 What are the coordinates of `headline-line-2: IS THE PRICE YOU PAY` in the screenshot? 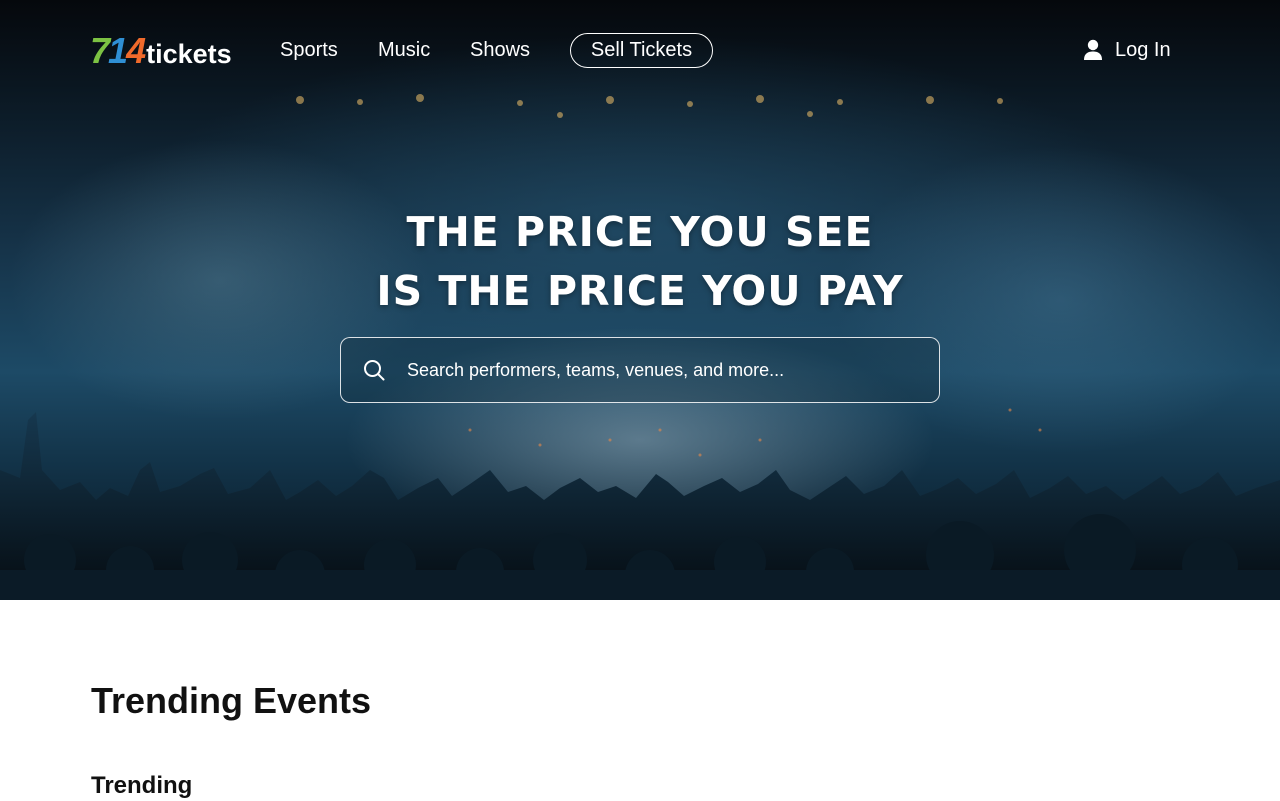 It's located at (640, 291).